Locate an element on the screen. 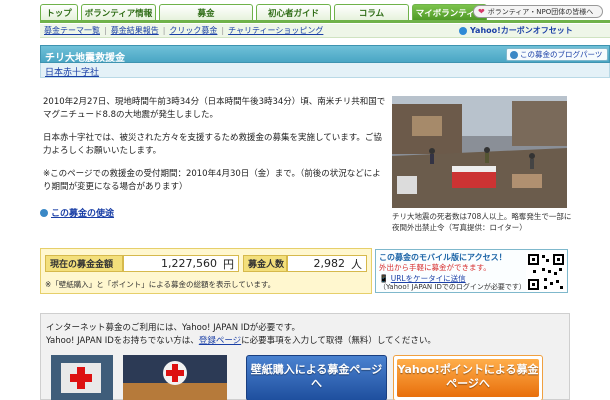  earthquake-photo is located at coordinates (479, 152).